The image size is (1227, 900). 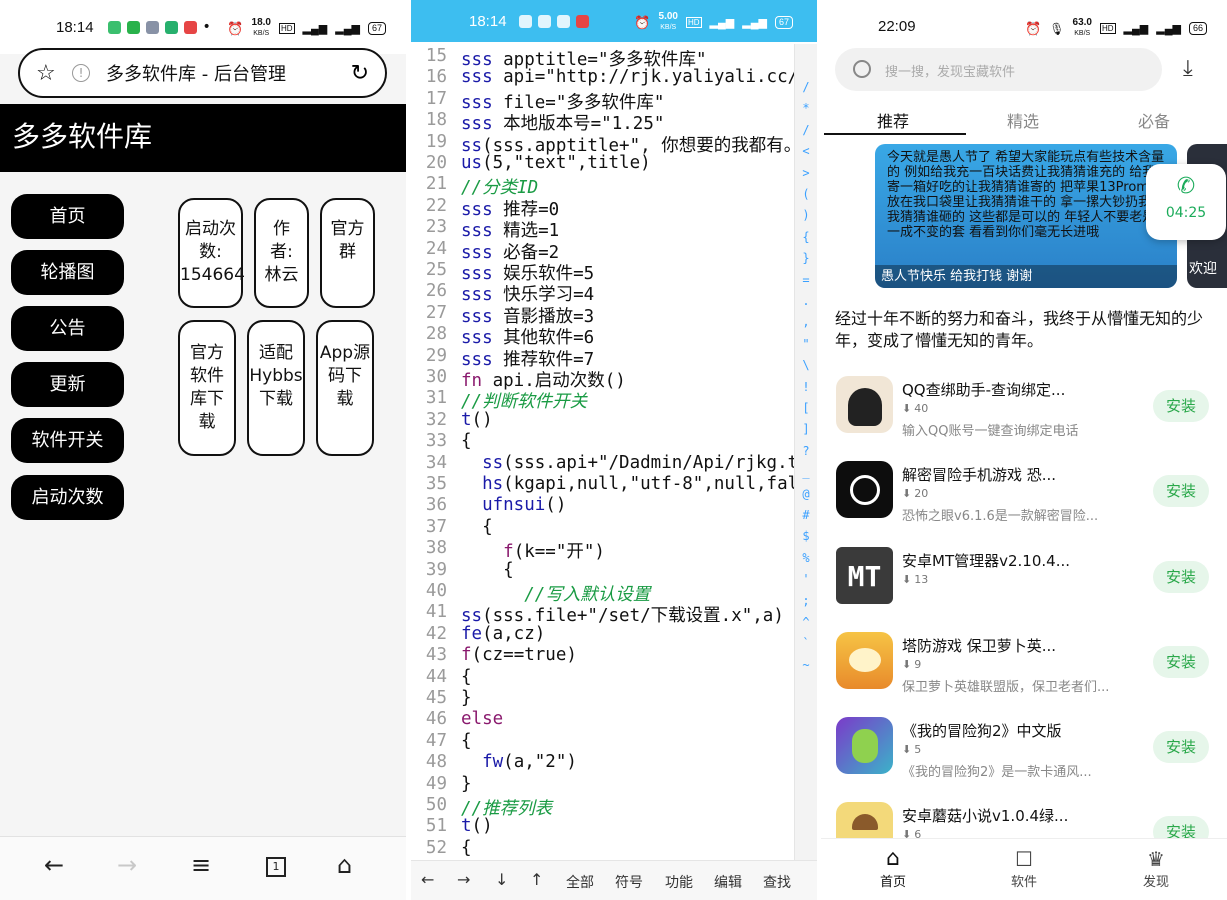 I want to click on launch-count-card: 启动次 数: 154664, so click(x=211, y=253).